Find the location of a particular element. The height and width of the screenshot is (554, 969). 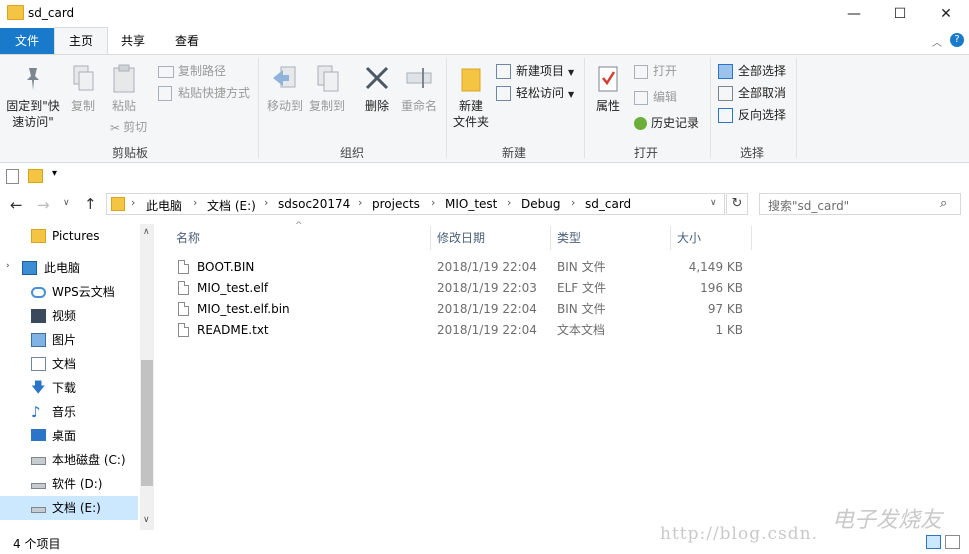

tab-home: 主页 is located at coordinates (81, 40).